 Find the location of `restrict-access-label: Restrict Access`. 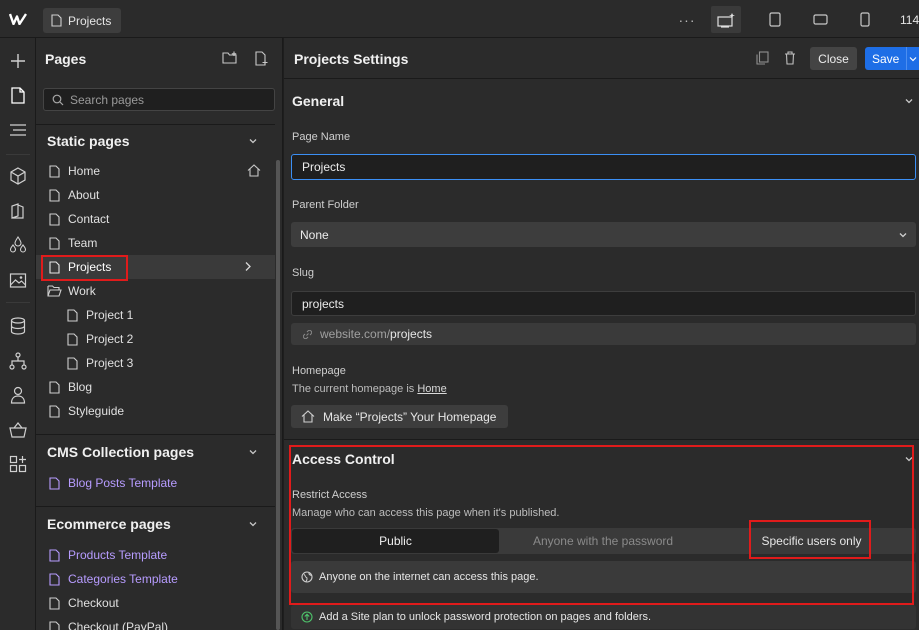

restrict-access-label: Restrict Access is located at coordinates (330, 495).